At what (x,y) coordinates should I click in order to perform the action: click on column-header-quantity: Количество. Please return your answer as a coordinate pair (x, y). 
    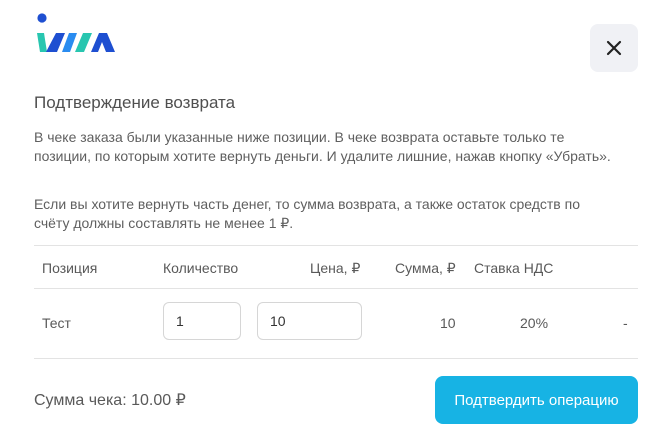
    Looking at the image, I should click on (201, 268).